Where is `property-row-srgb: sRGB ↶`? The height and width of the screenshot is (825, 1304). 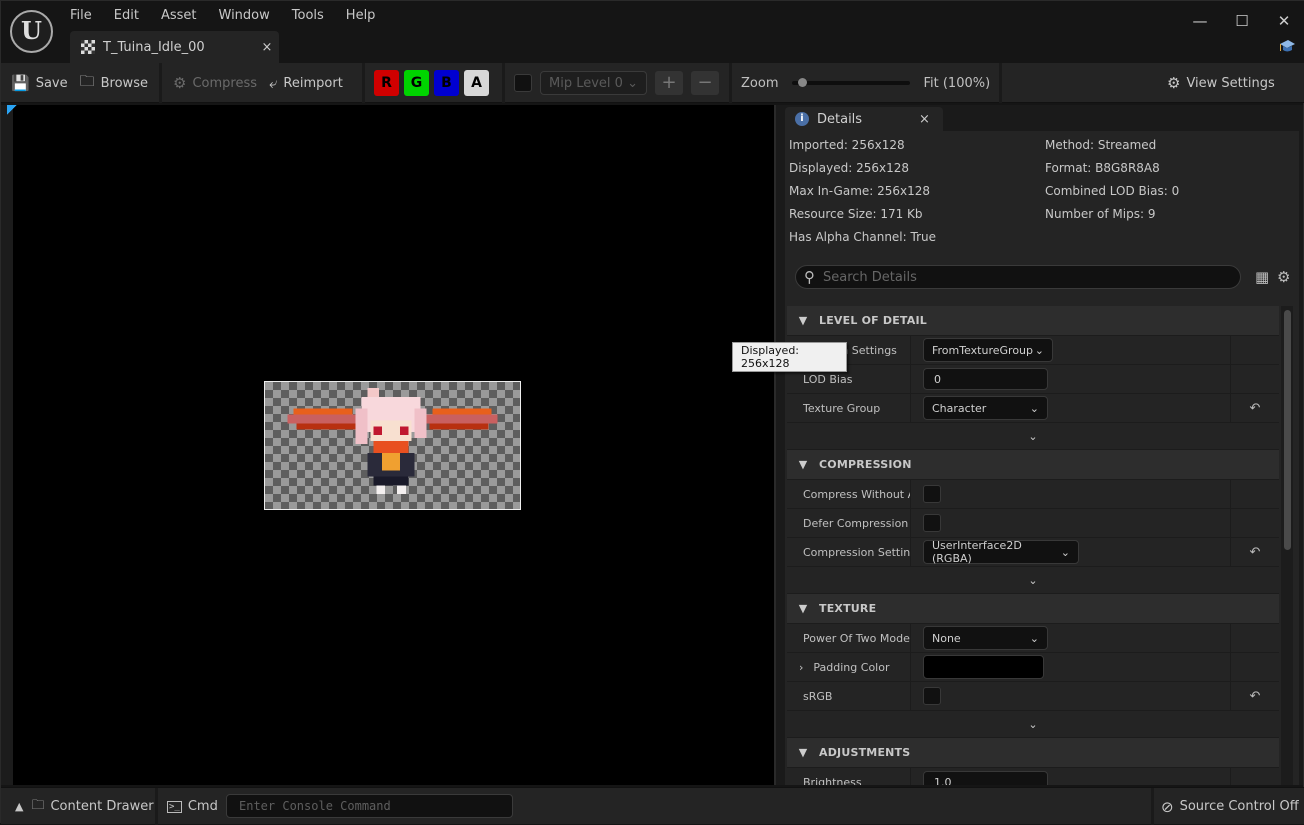 property-row-srgb: sRGB ↶ is located at coordinates (1033, 696).